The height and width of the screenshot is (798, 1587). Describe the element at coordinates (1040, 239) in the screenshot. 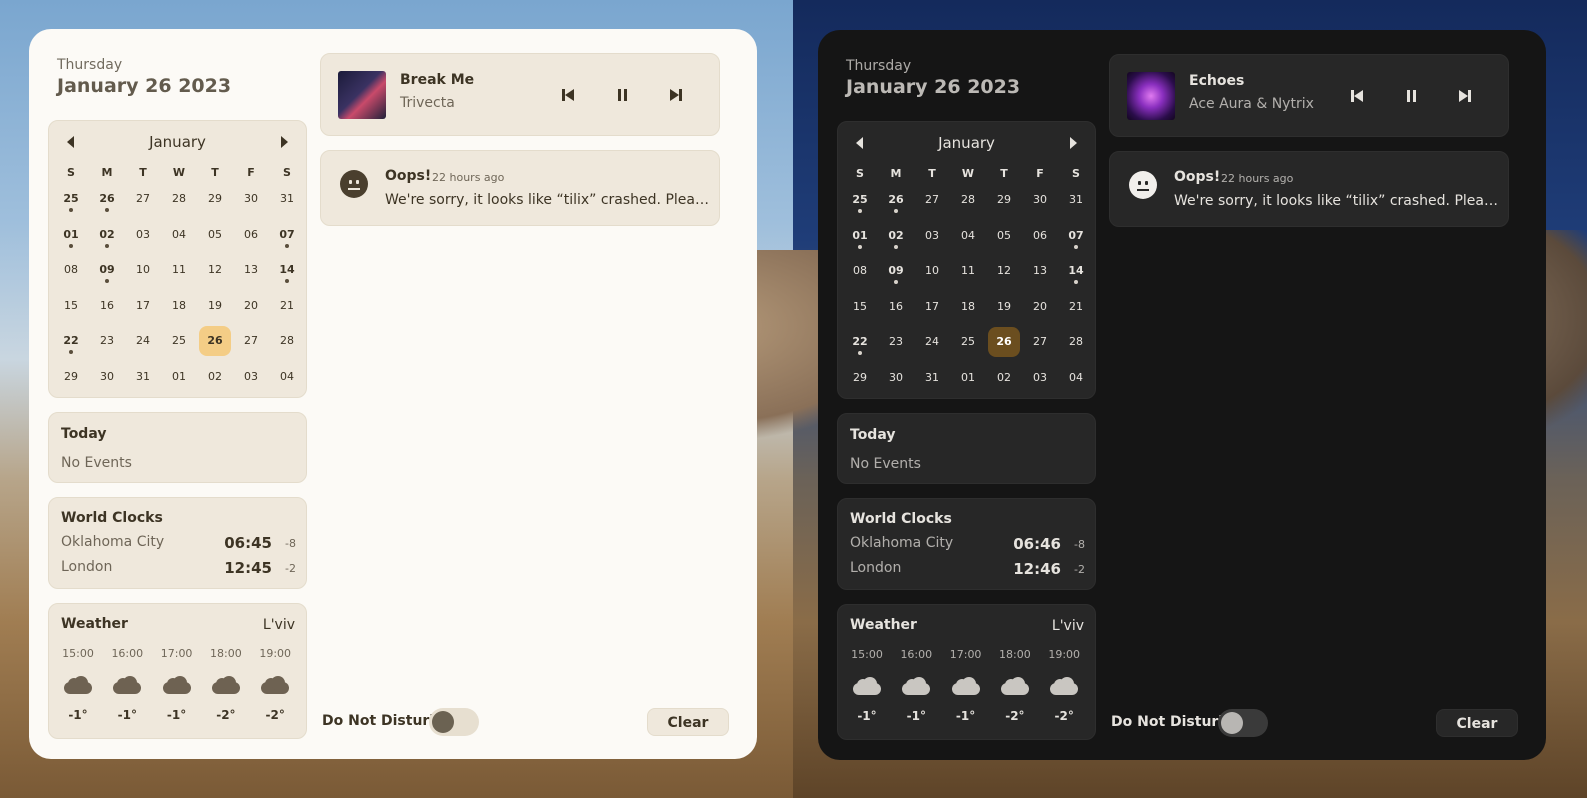

I see `calendar-day: 06` at that location.